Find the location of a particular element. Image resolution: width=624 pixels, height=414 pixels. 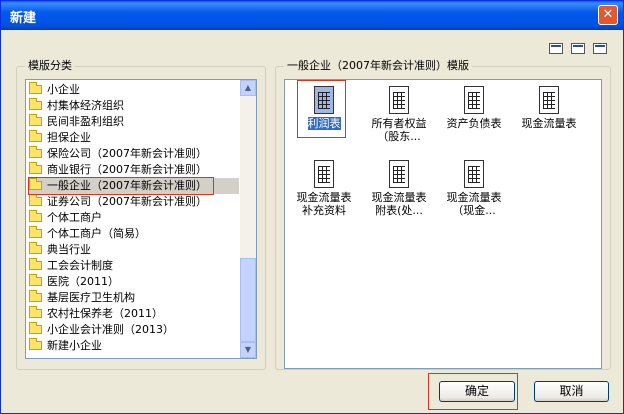

window-title: 新建 is located at coordinates (23, 18).